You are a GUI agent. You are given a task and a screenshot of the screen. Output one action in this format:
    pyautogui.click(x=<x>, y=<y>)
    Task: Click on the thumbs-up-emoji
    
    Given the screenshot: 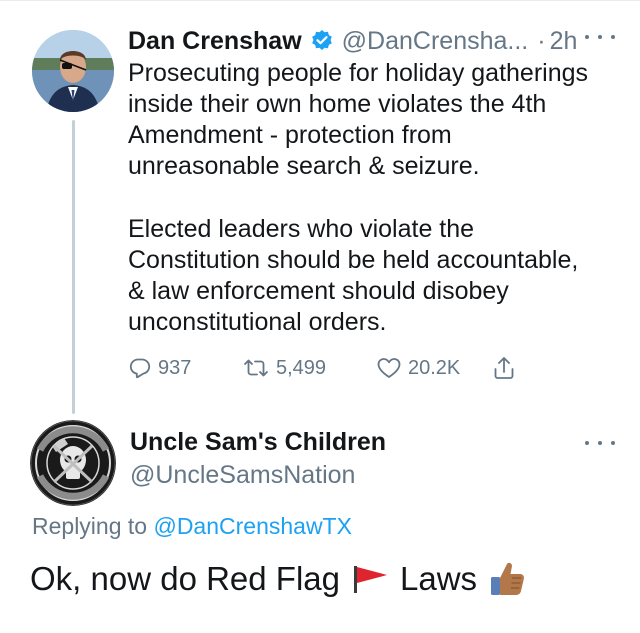 What is the action you would take?
    pyautogui.click(x=507, y=579)
    